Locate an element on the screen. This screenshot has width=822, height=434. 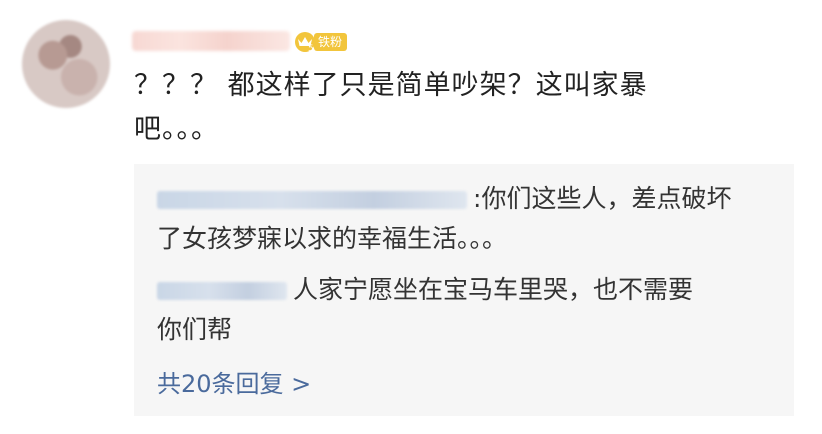
more-replies-link: 共20条回复 > is located at coordinates (234, 384).